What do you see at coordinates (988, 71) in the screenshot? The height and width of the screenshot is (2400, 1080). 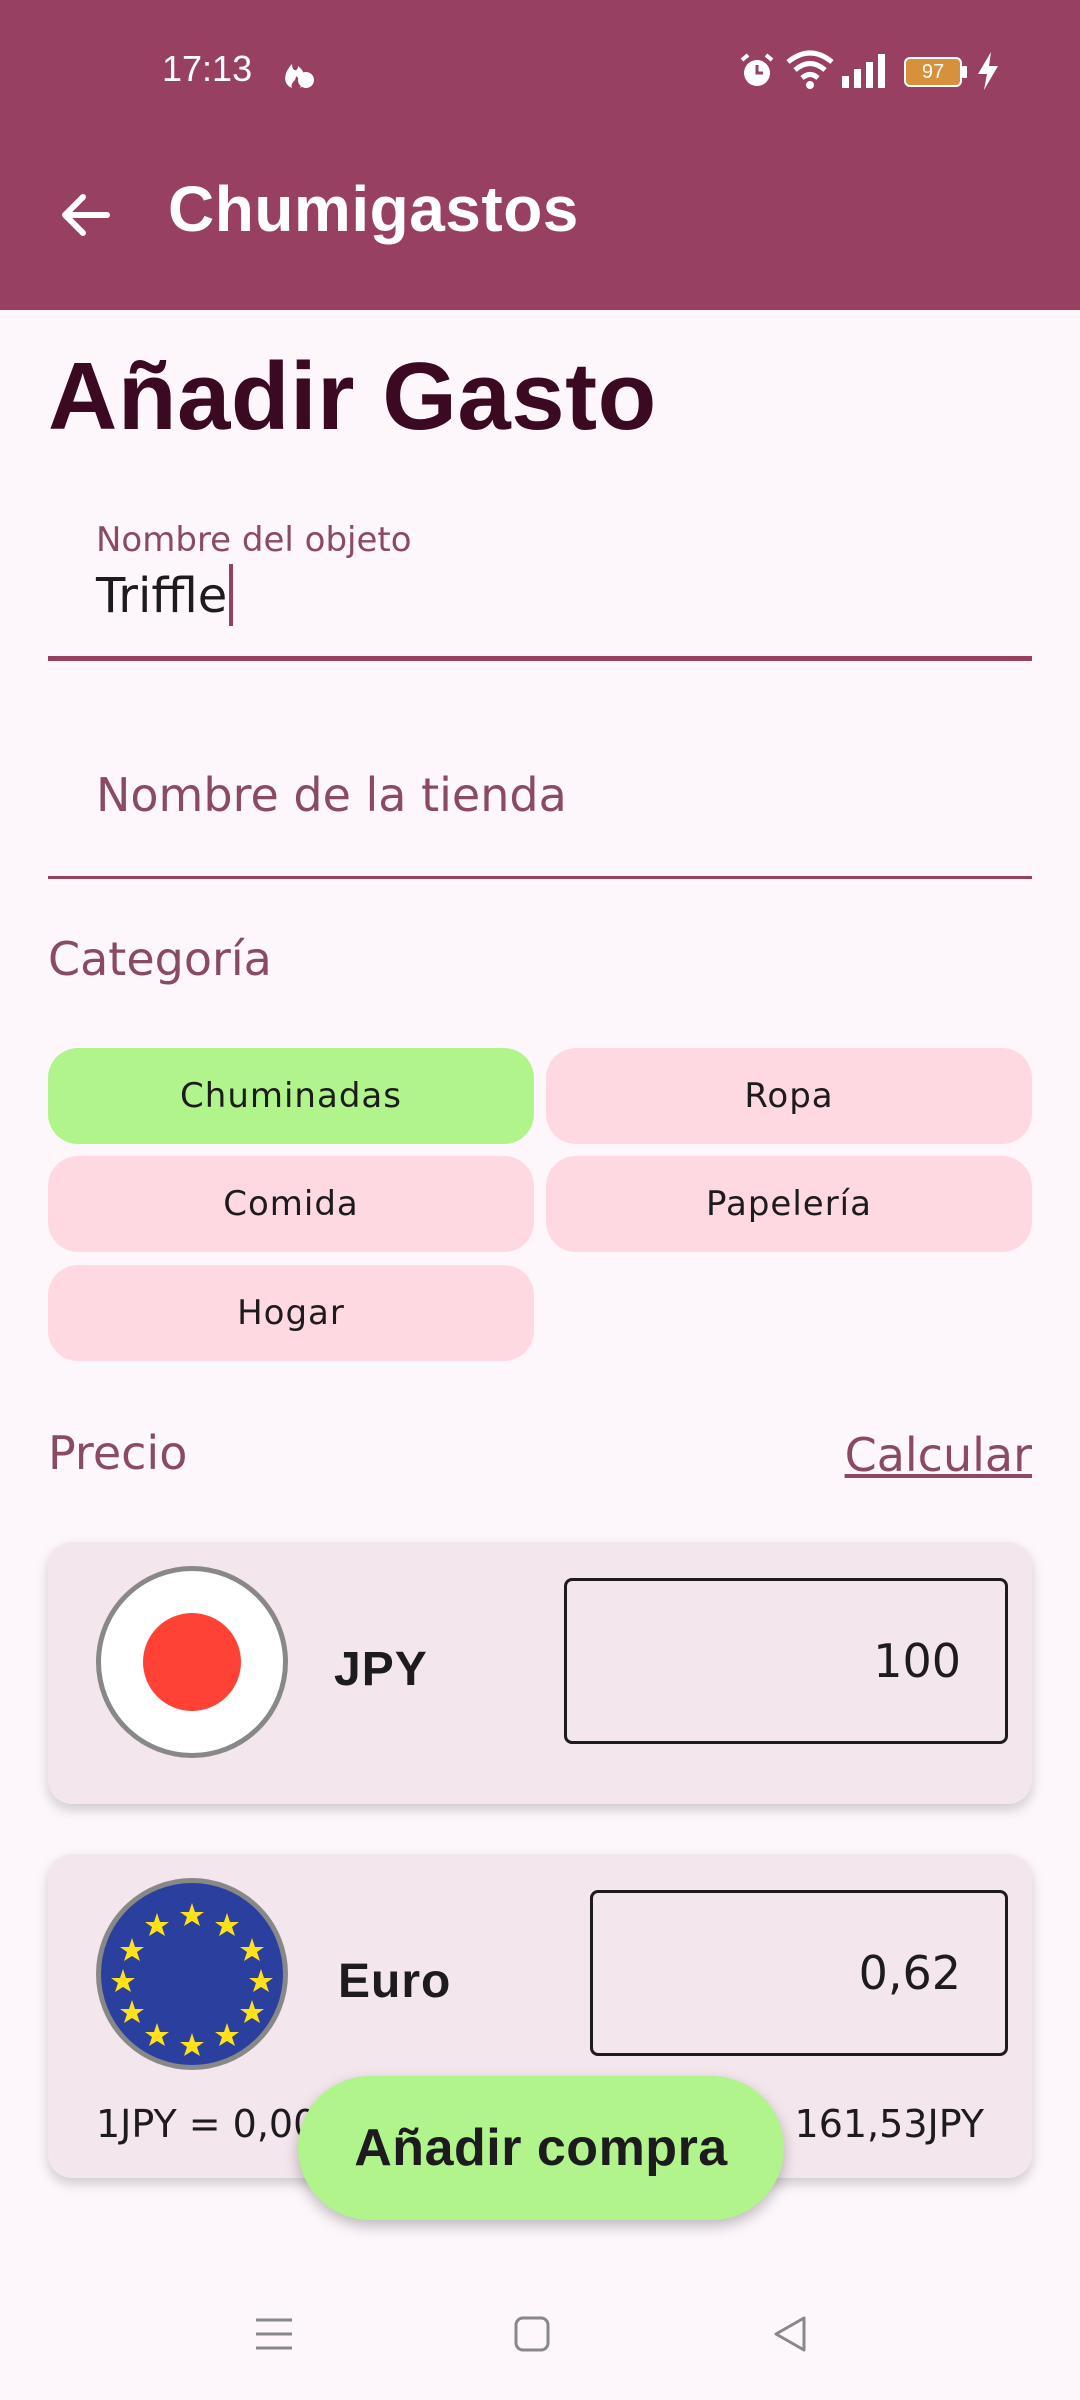 I see `charging-icon` at bounding box center [988, 71].